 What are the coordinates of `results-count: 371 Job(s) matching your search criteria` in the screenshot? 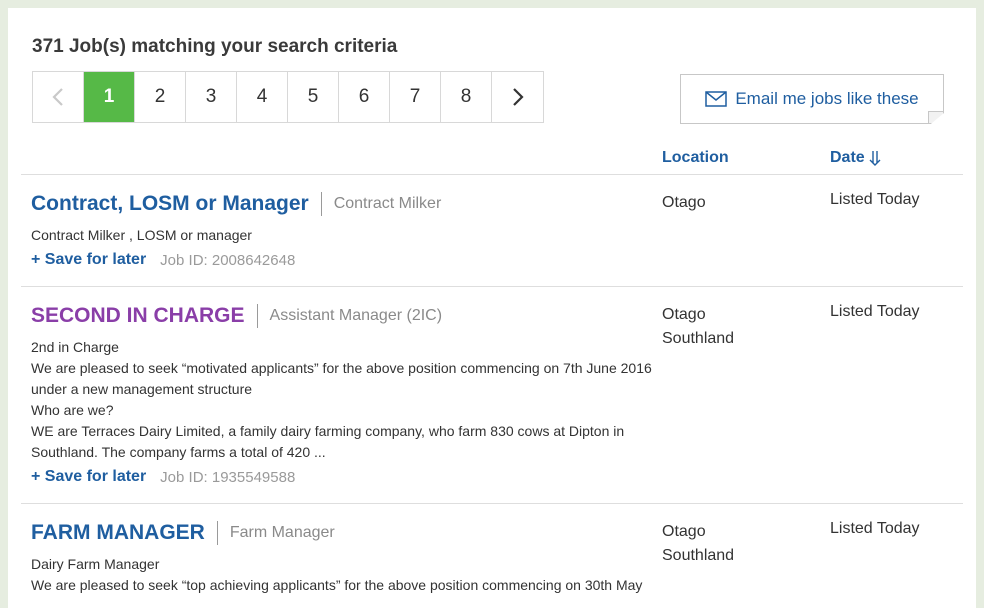 It's located at (215, 46).